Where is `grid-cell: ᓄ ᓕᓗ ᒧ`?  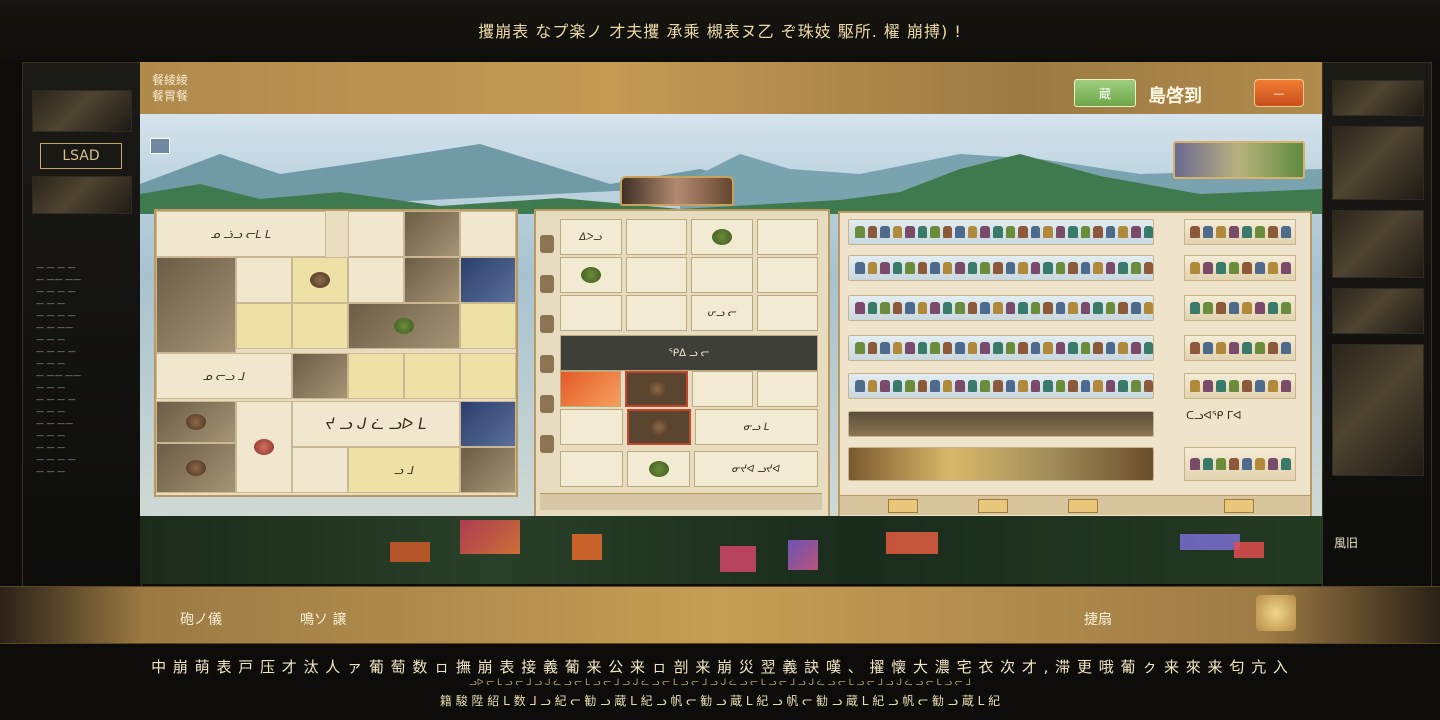 grid-cell: ᓄ ᓕᓗ ᒧ is located at coordinates (224, 376).